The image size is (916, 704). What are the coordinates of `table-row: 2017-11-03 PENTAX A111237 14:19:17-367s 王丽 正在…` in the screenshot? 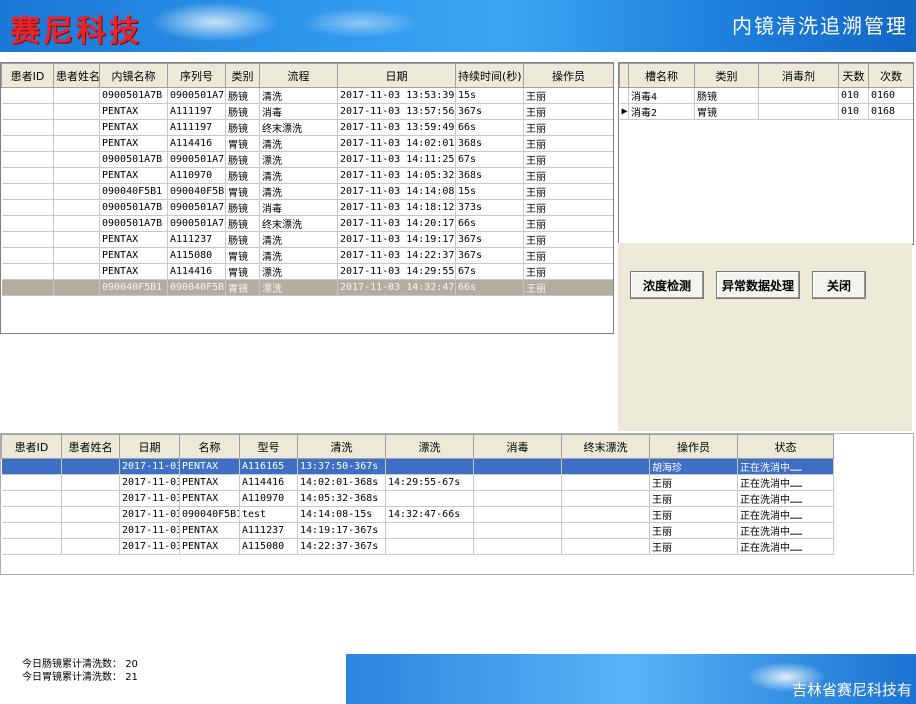 It's located at (417, 530).